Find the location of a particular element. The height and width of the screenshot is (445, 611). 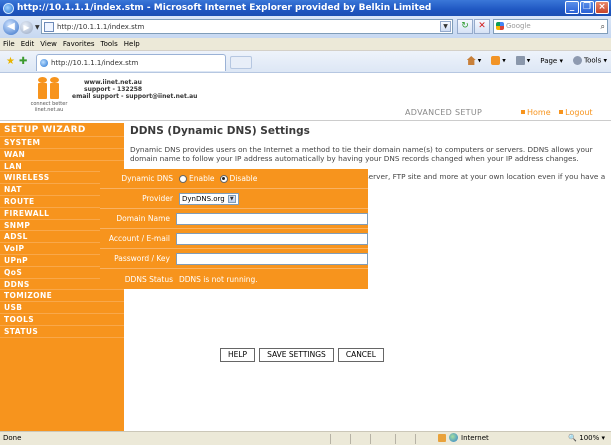

search-icon: ⌕ is located at coordinates (603, 26).